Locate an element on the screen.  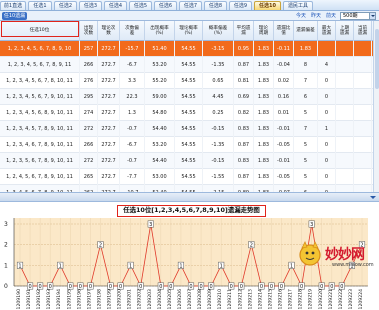
link-yesterday: 昨天 is located at coordinates (316, 16).